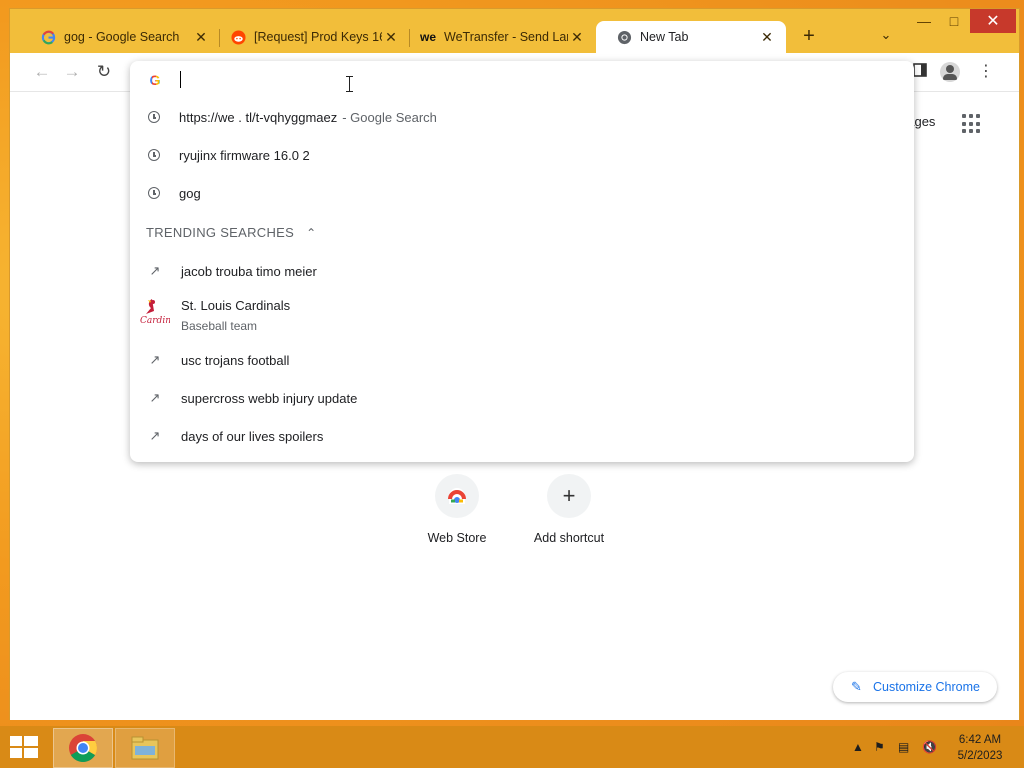  I want to click on network-icon: ▤, so click(903, 747).